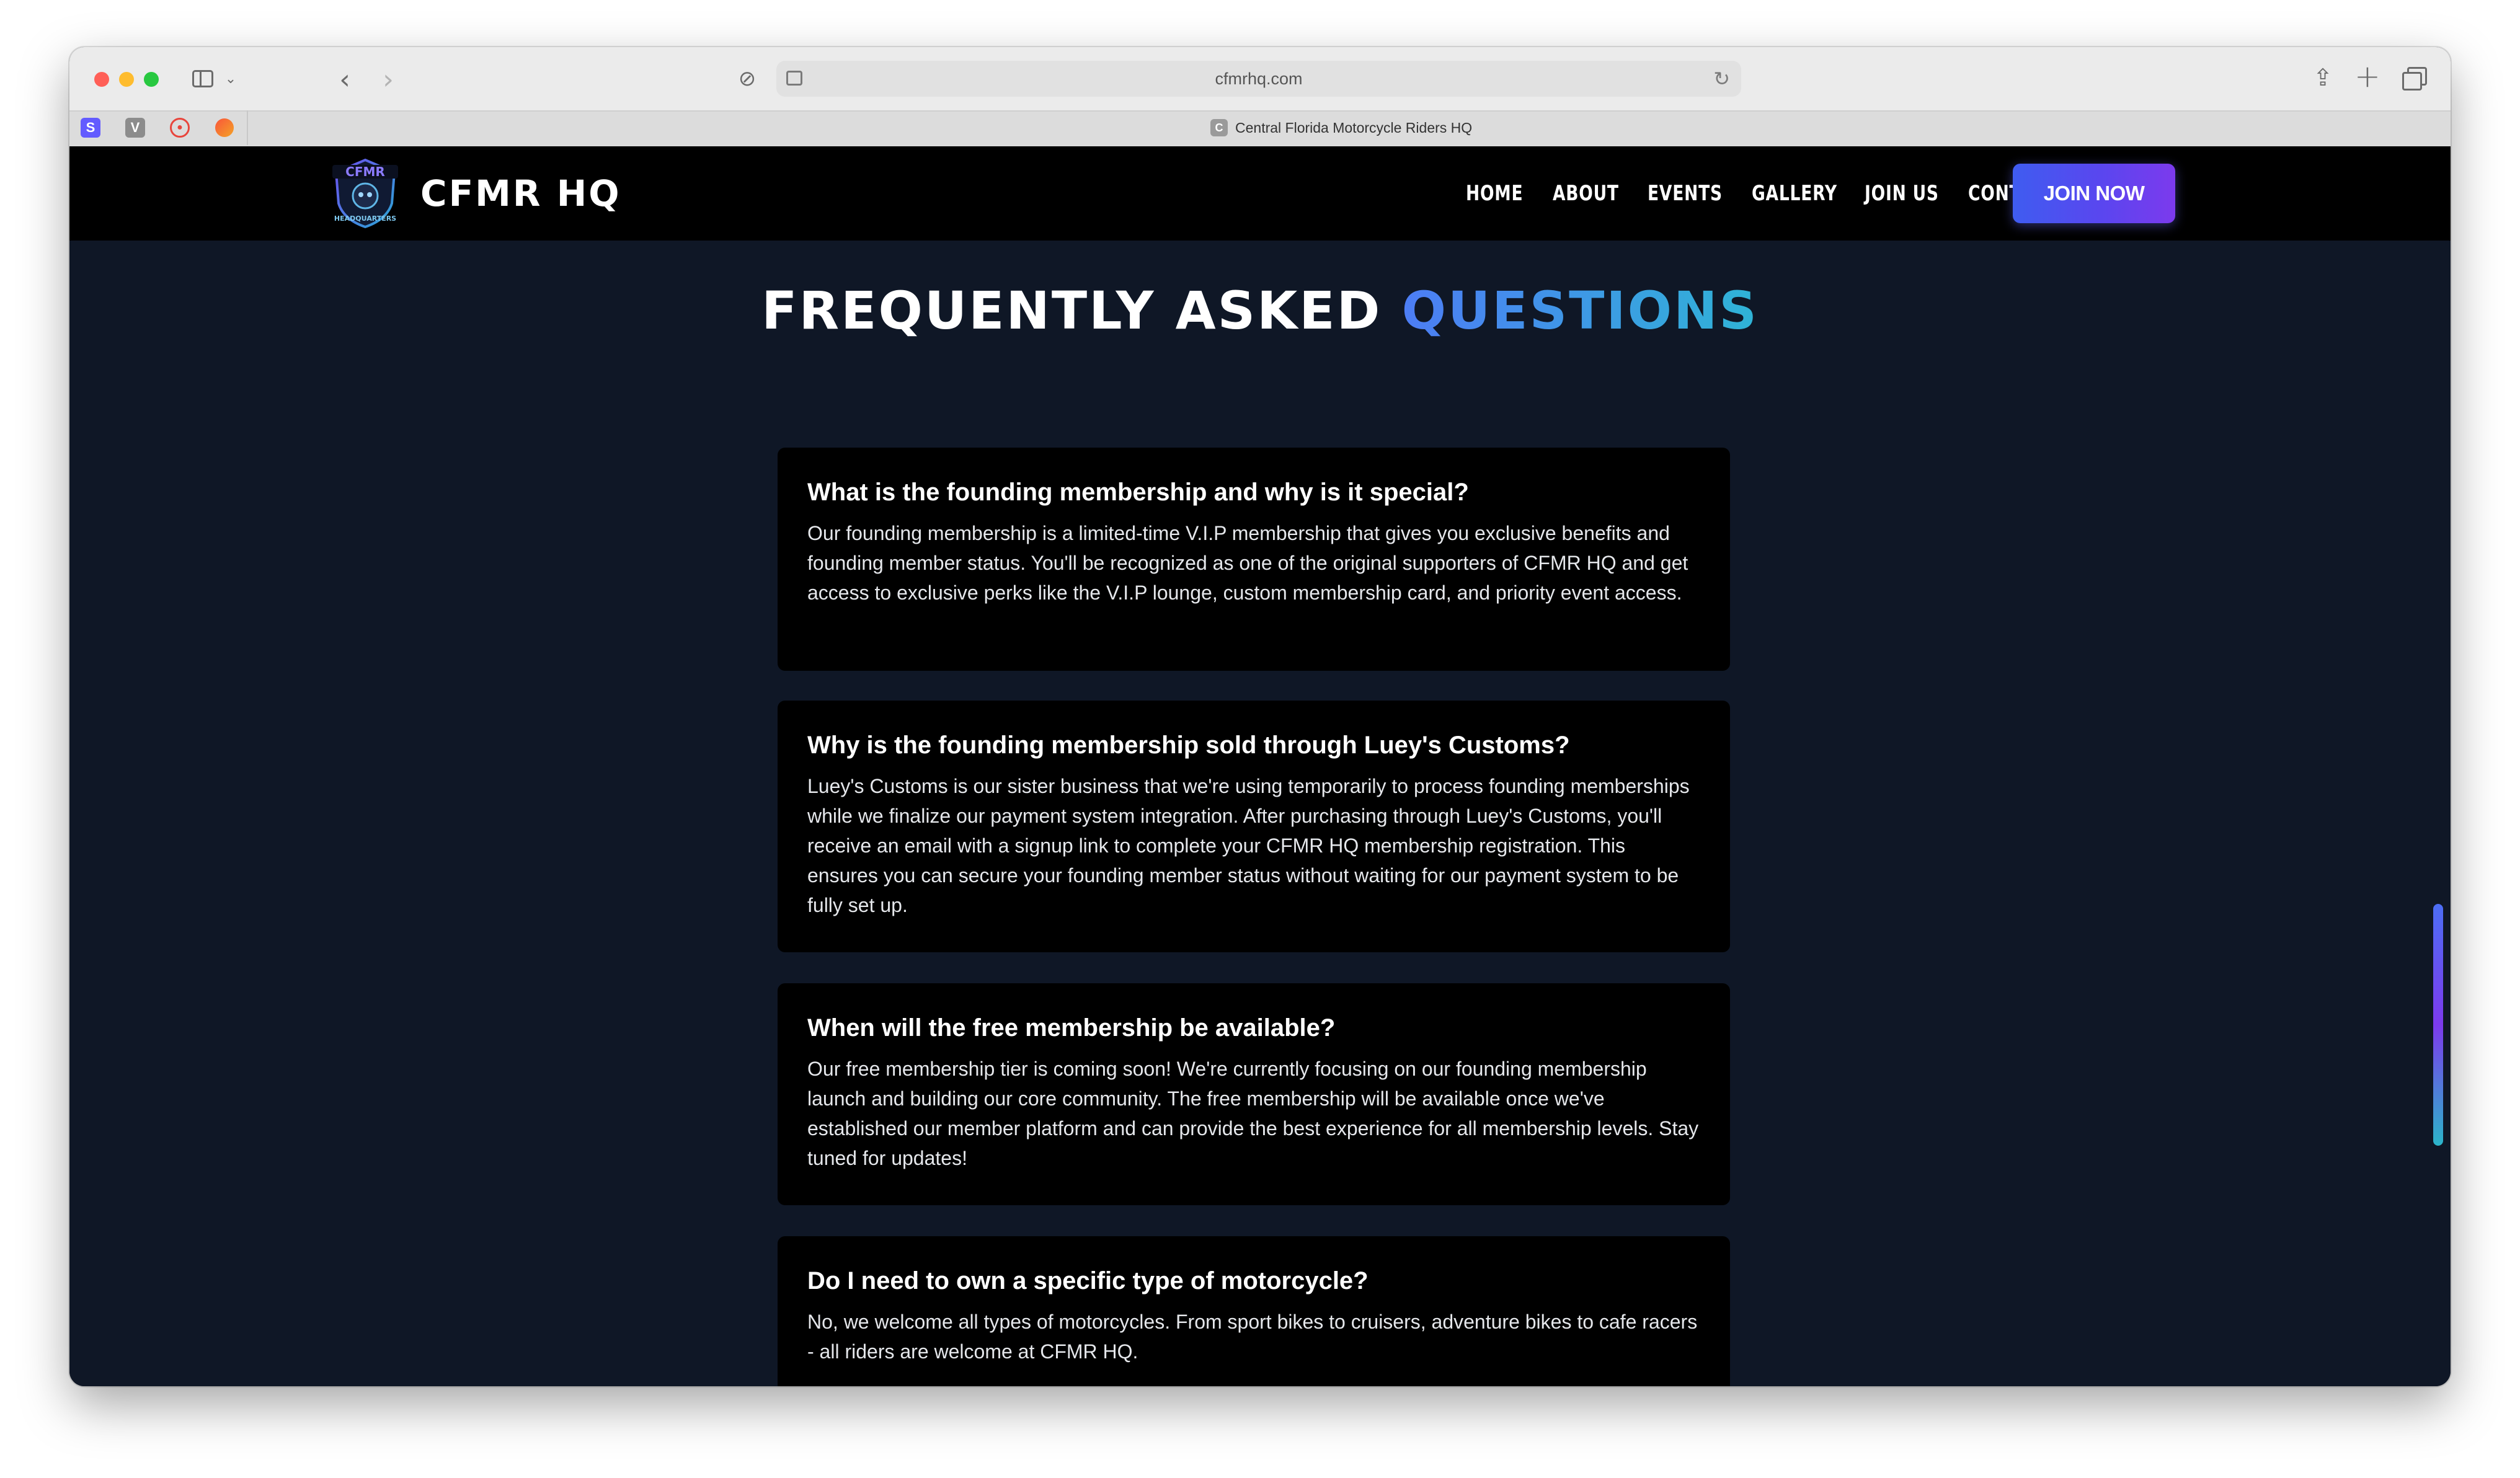 The height and width of the screenshot is (1478, 2520). What do you see at coordinates (1494, 194) in the screenshot?
I see `nav-home: HOME` at bounding box center [1494, 194].